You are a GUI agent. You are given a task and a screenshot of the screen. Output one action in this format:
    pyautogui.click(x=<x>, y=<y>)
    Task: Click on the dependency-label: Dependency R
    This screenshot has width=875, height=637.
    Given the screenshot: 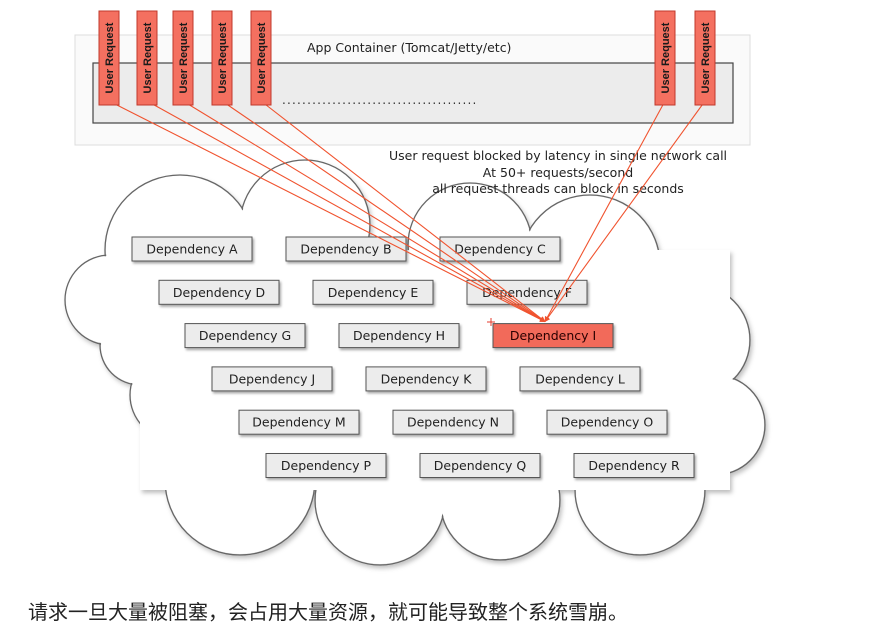 What is the action you would take?
    pyautogui.click(x=634, y=465)
    